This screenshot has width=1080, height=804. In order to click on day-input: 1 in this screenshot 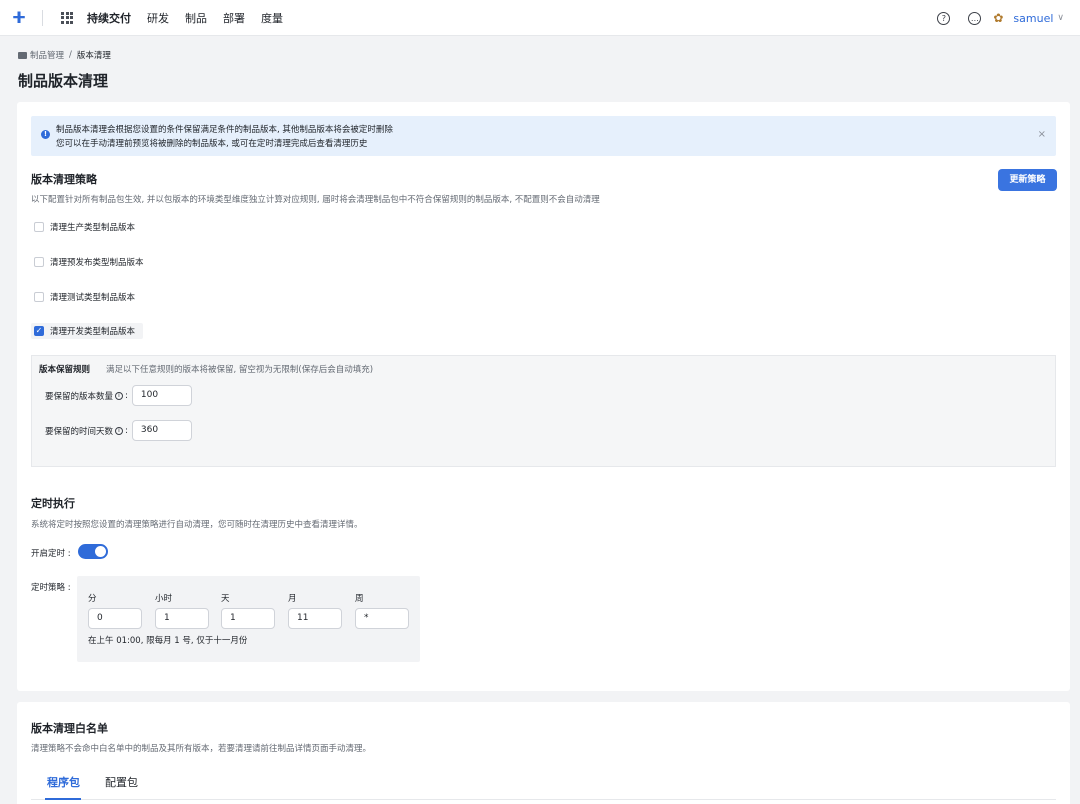, I will do `click(248, 618)`.